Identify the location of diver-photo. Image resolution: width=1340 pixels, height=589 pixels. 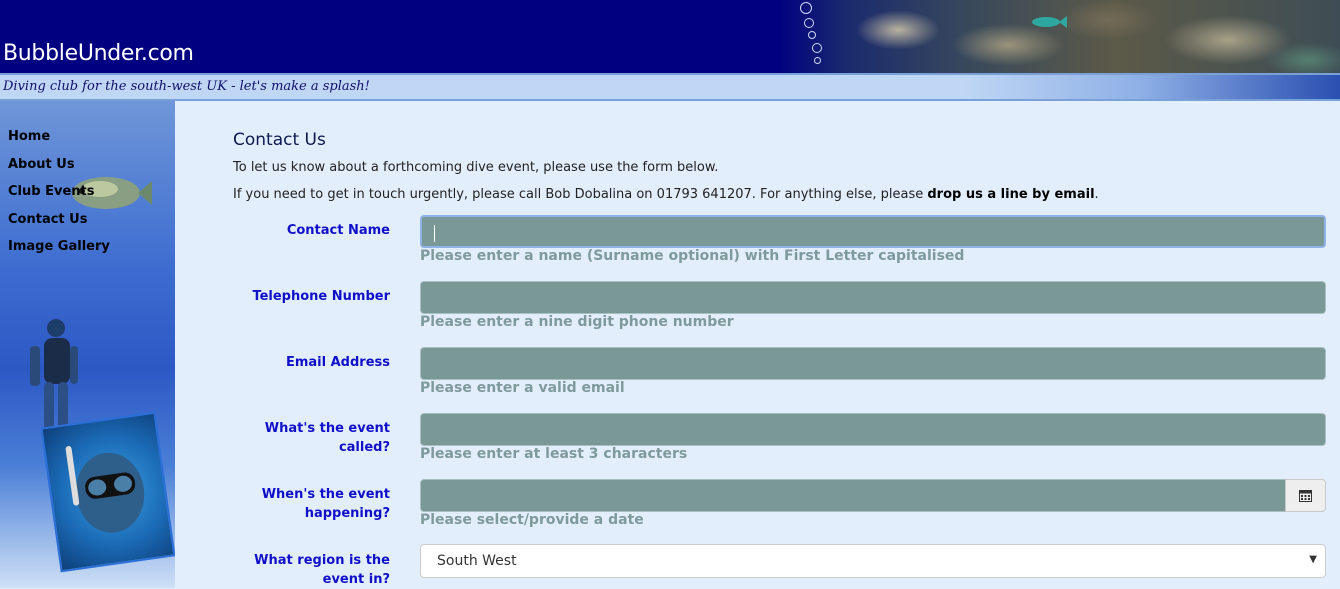
(107, 492).